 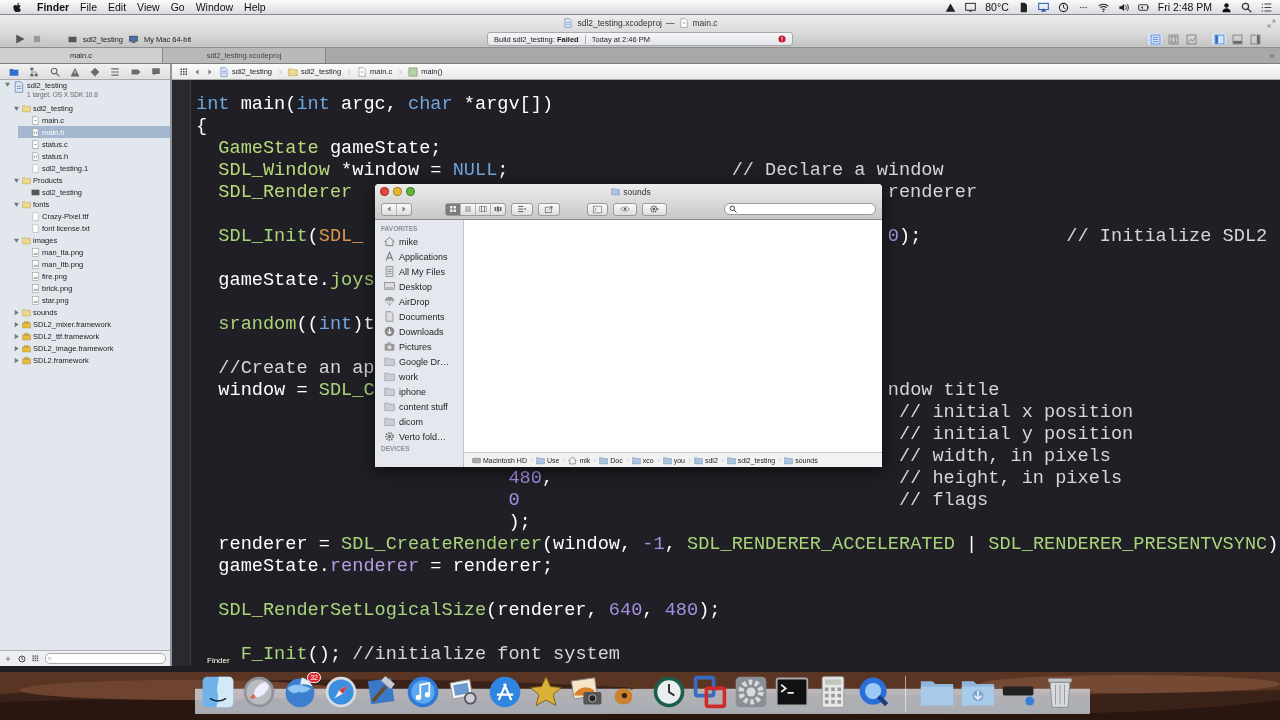 I want to click on display-icon, so click(x=971, y=7).